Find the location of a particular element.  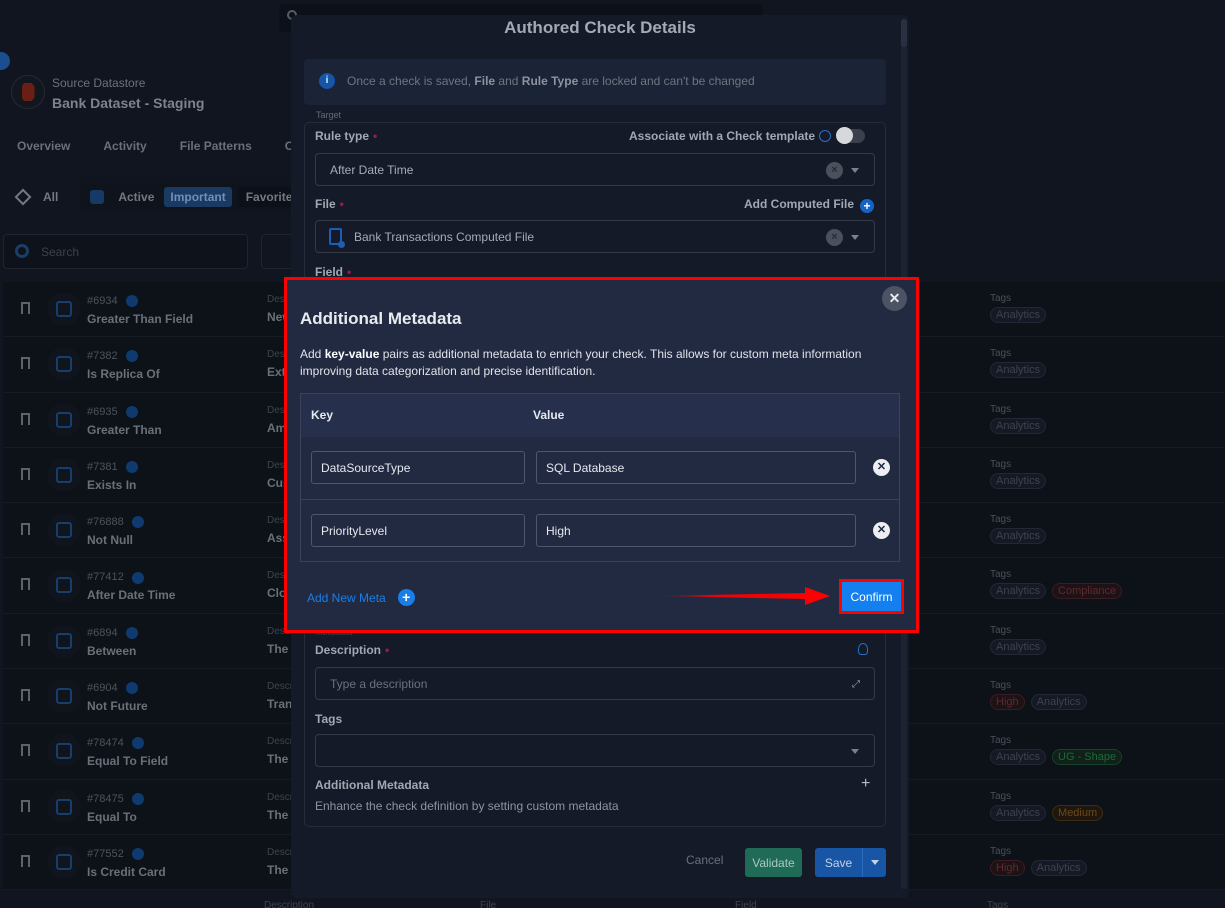

save-button: Save is located at coordinates (838, 862).